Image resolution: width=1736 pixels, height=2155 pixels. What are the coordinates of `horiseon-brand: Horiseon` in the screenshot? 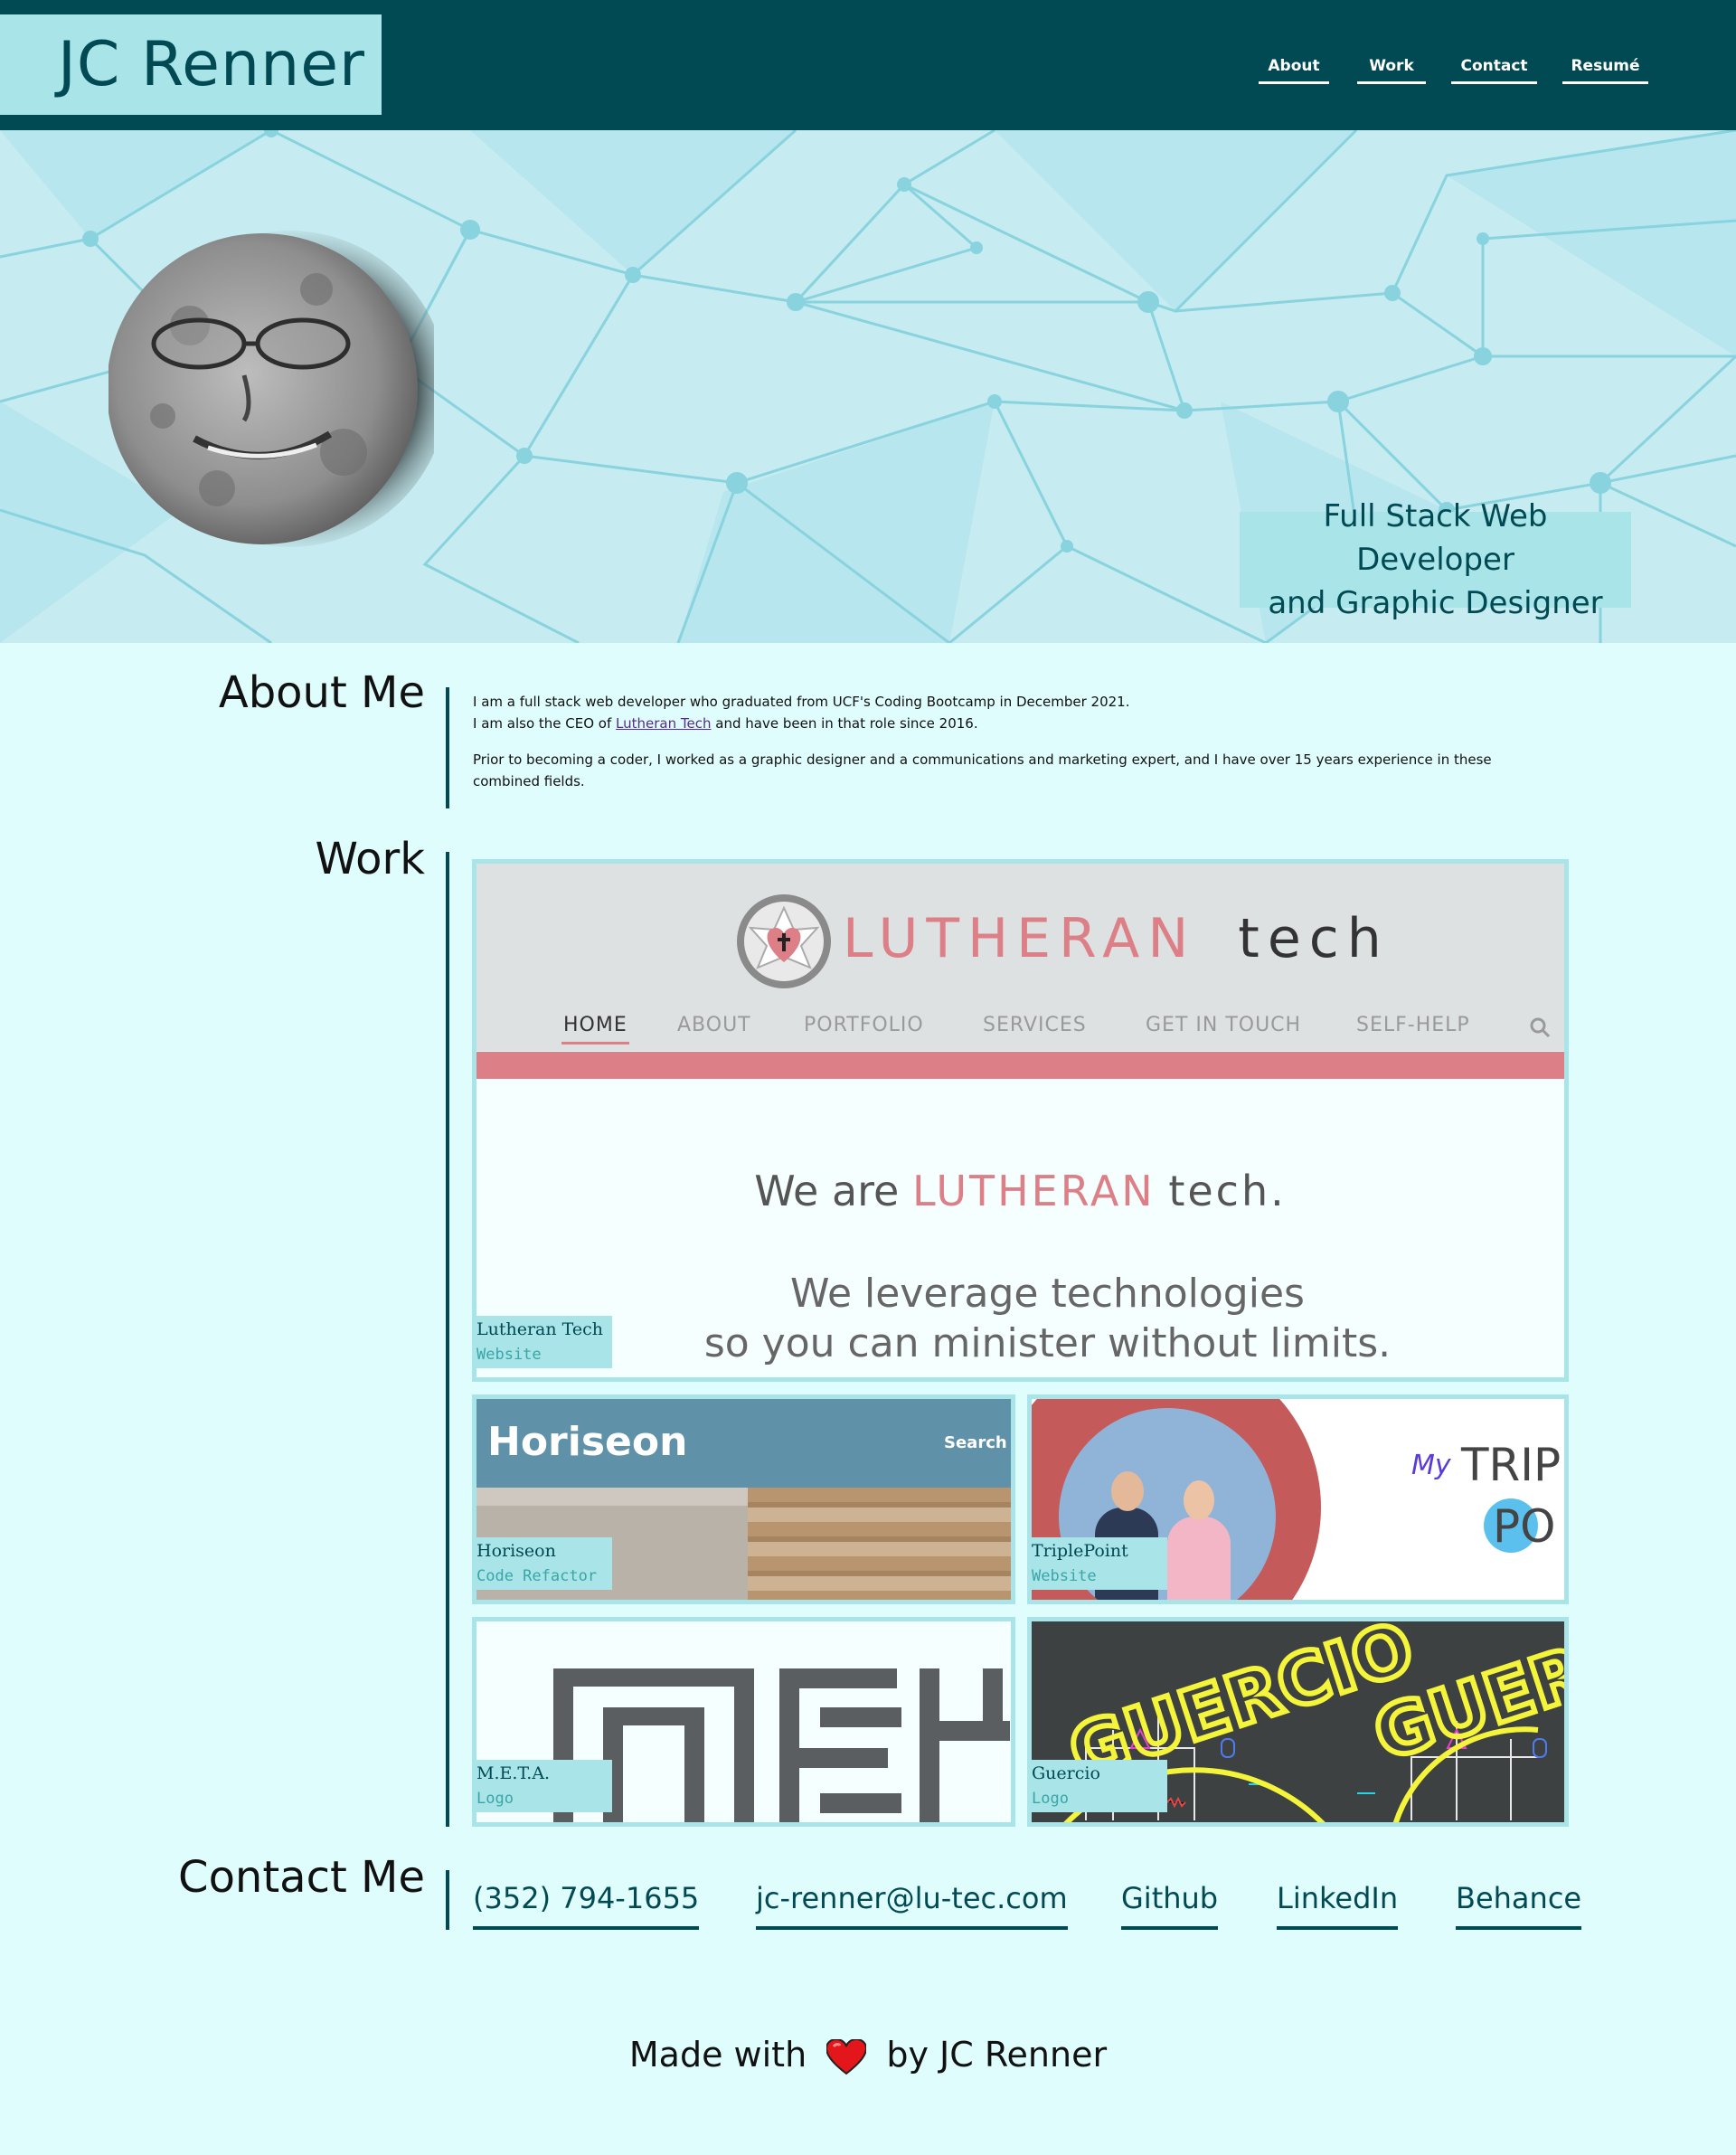 It's located at (588, 1442).